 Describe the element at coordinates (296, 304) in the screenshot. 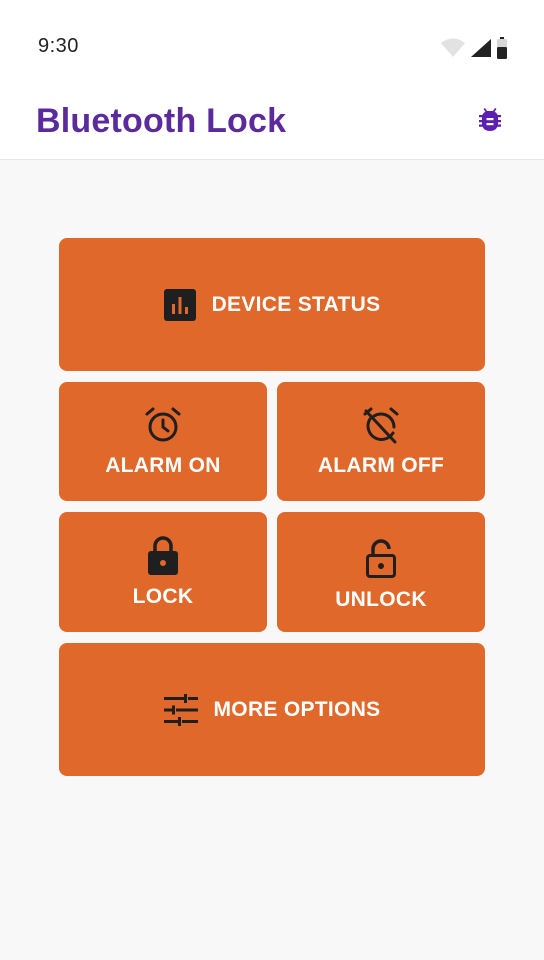

I see `device-status-label: DEVICE STATUS` at that location.